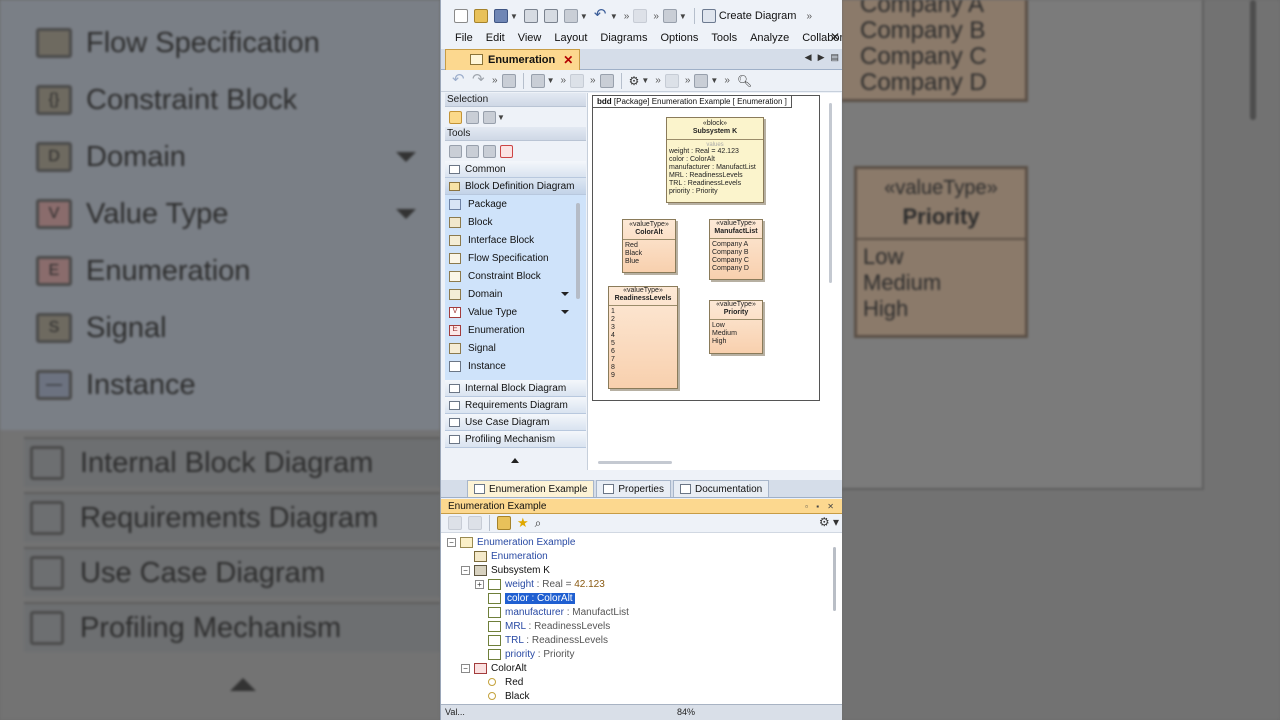 This screenshot has width=1280, height=720. What do you see at coordinates (829, 522) in the screenshot?
I see `tree-settings-gear-icon: ⚙ ▾` at bounding box center [829, 522].